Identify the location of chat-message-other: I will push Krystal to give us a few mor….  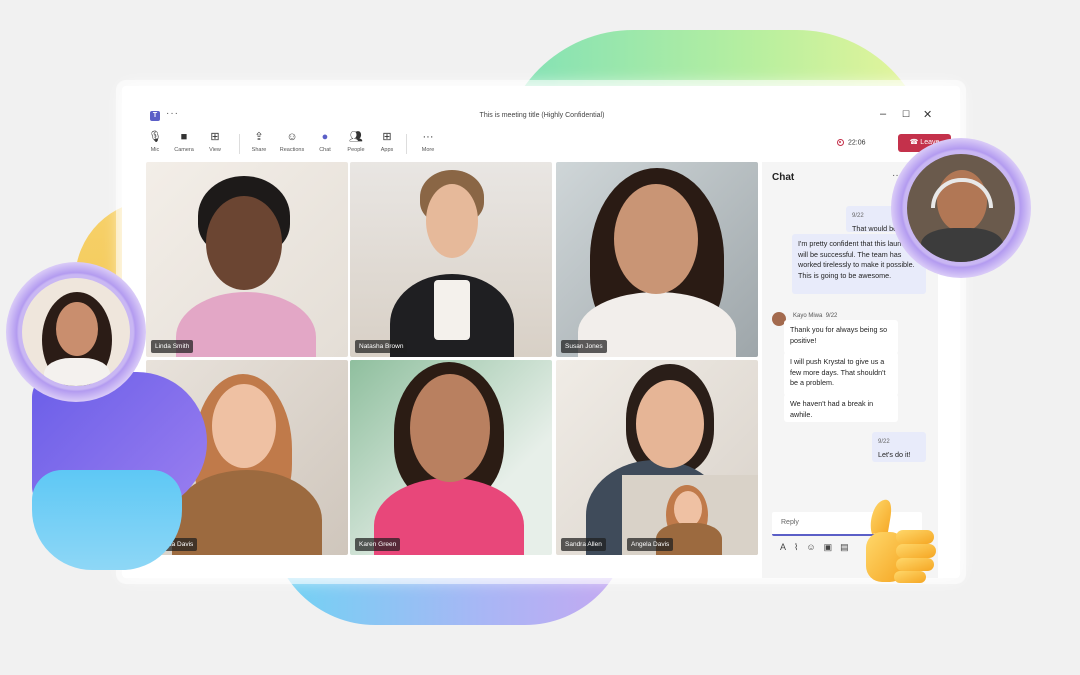
(841, 374).